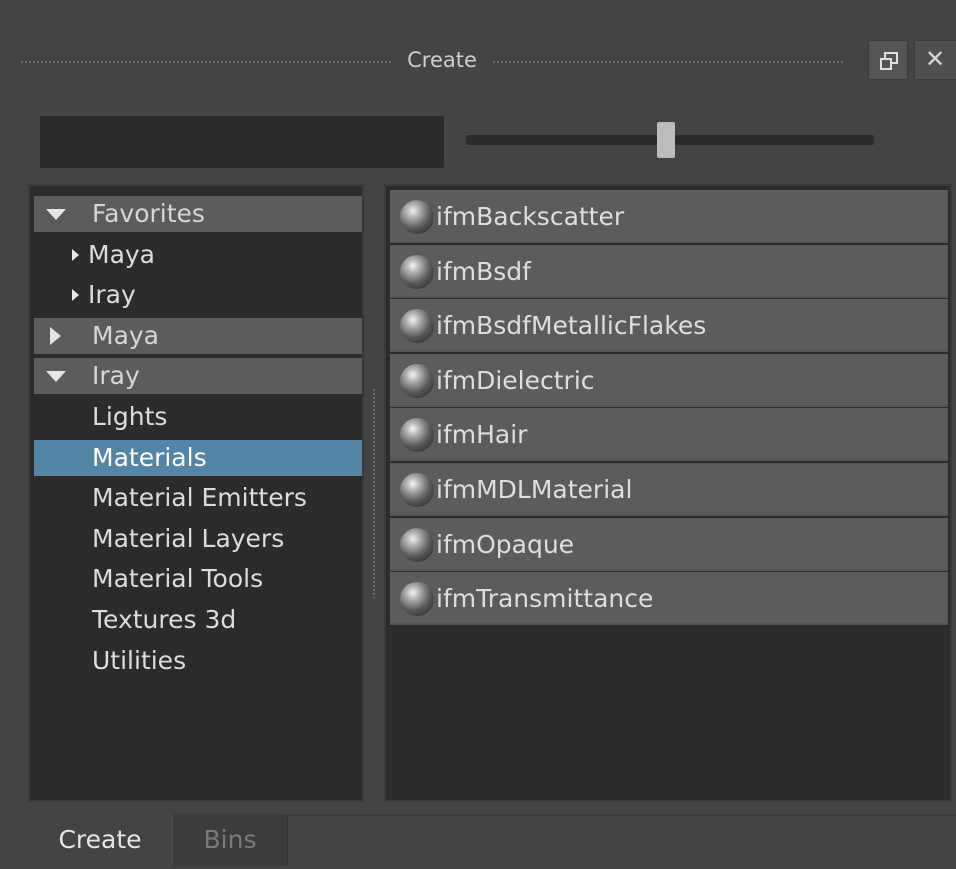 This screenshot has width=956, height=869. Describe the element at coordinates (206, 62) in the screenshot. I see `drag-handle-left` at that location.